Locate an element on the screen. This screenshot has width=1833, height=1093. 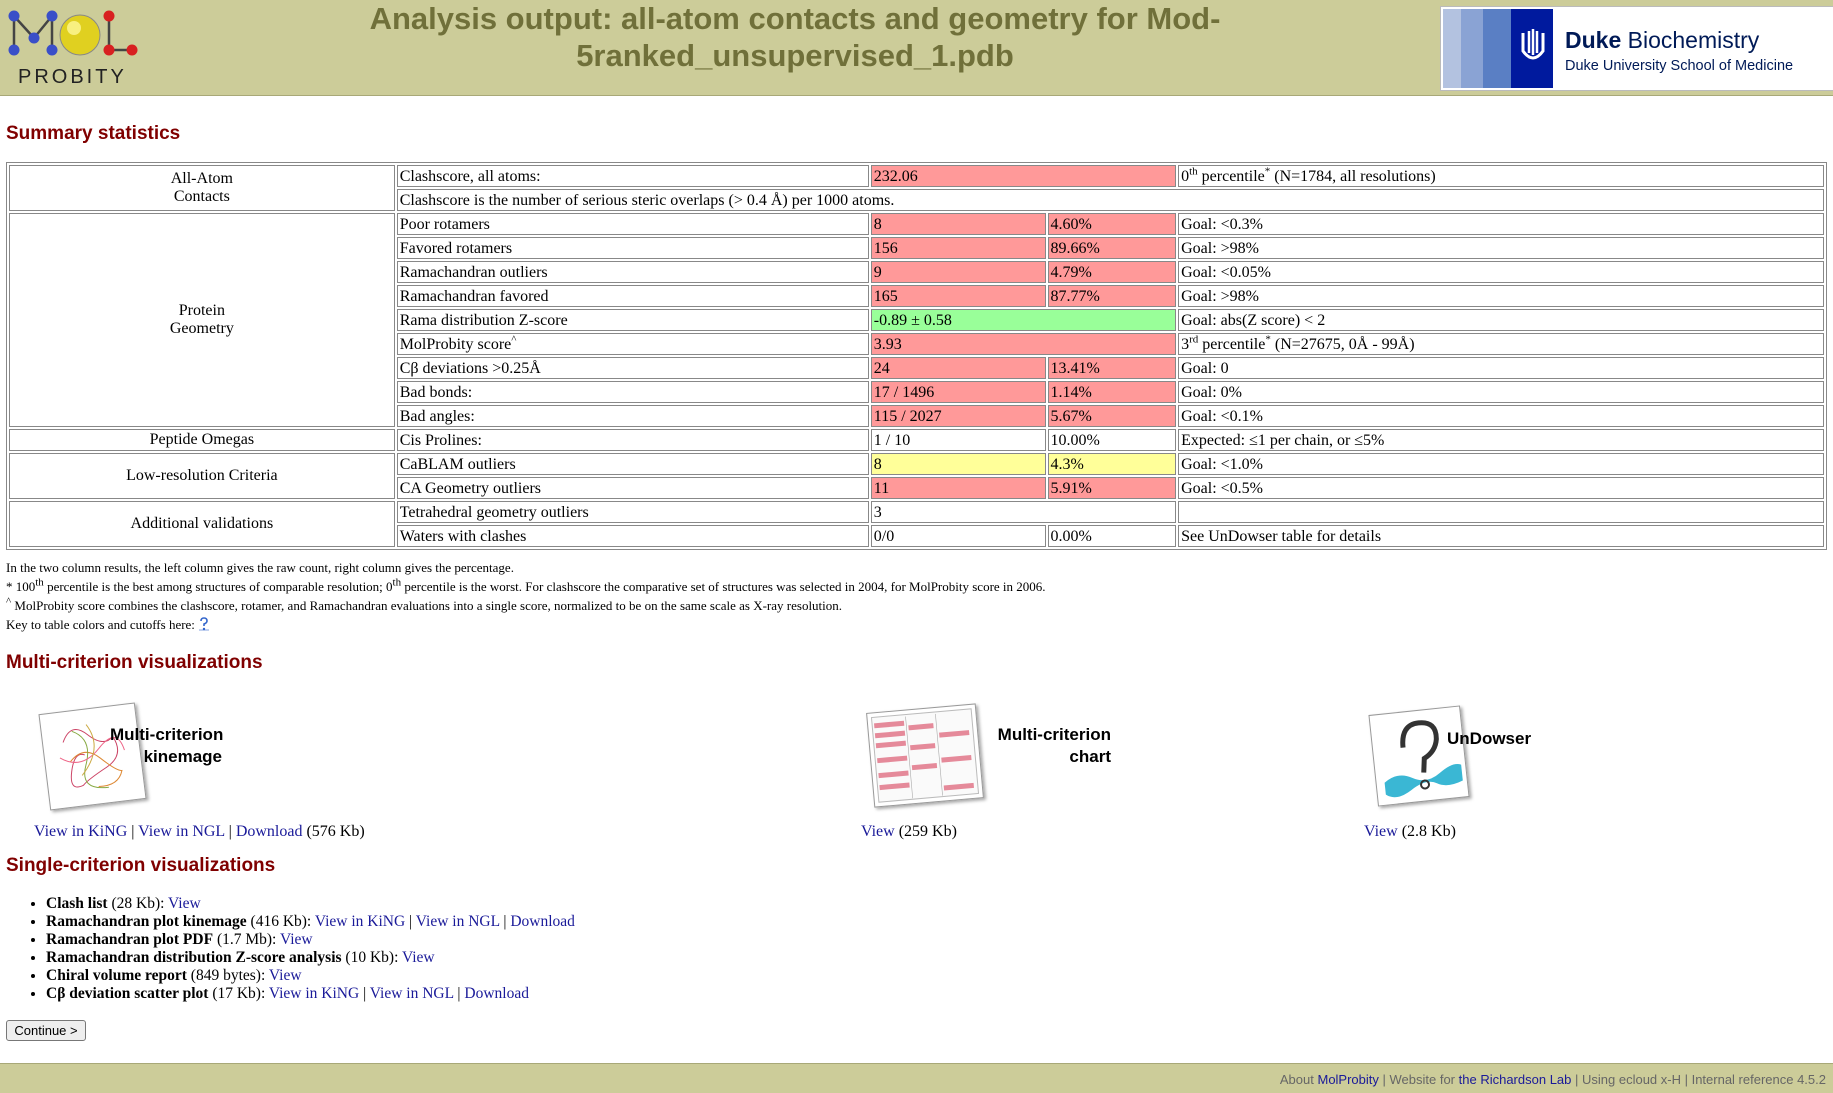
logo-text: PROBITY is located at coordinates (72, 77).